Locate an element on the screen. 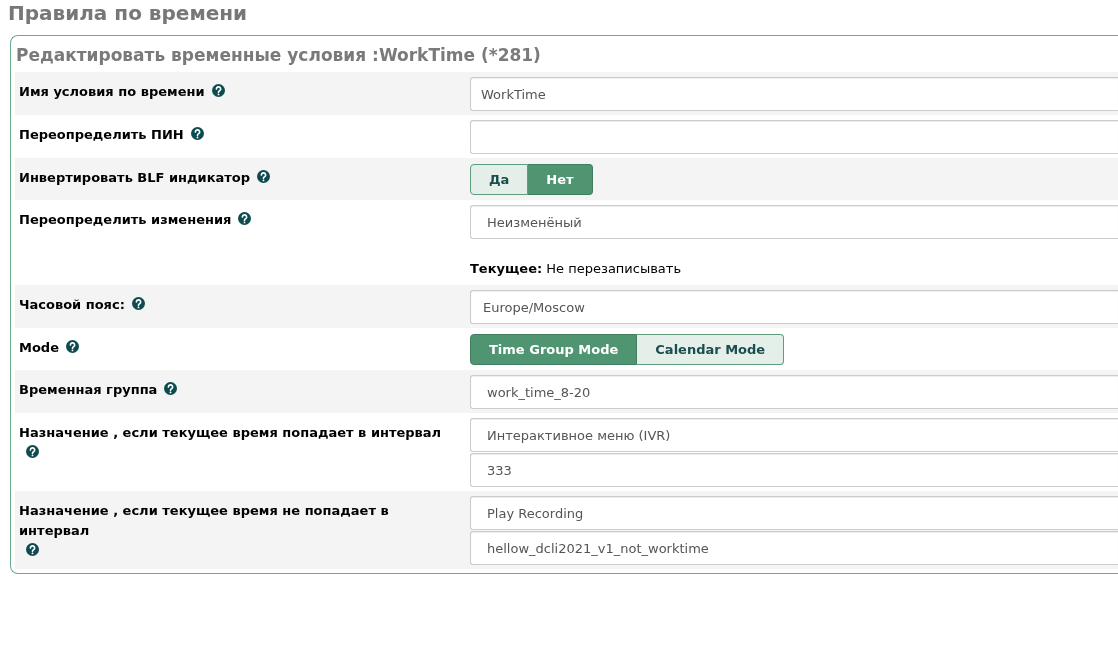 Image resolution: width=1118 pixels, height=654 pixels. text-field: WorkTime is located at coordinates (794, 94).